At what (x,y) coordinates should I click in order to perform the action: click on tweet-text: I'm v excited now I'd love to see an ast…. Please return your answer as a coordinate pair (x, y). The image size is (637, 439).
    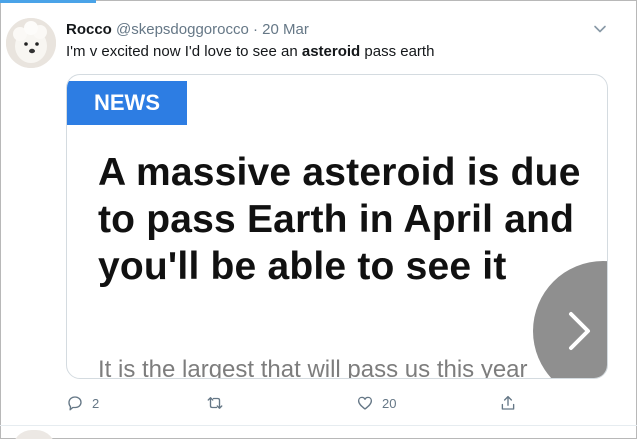
    Looking at the image, I should click on (250, 52).